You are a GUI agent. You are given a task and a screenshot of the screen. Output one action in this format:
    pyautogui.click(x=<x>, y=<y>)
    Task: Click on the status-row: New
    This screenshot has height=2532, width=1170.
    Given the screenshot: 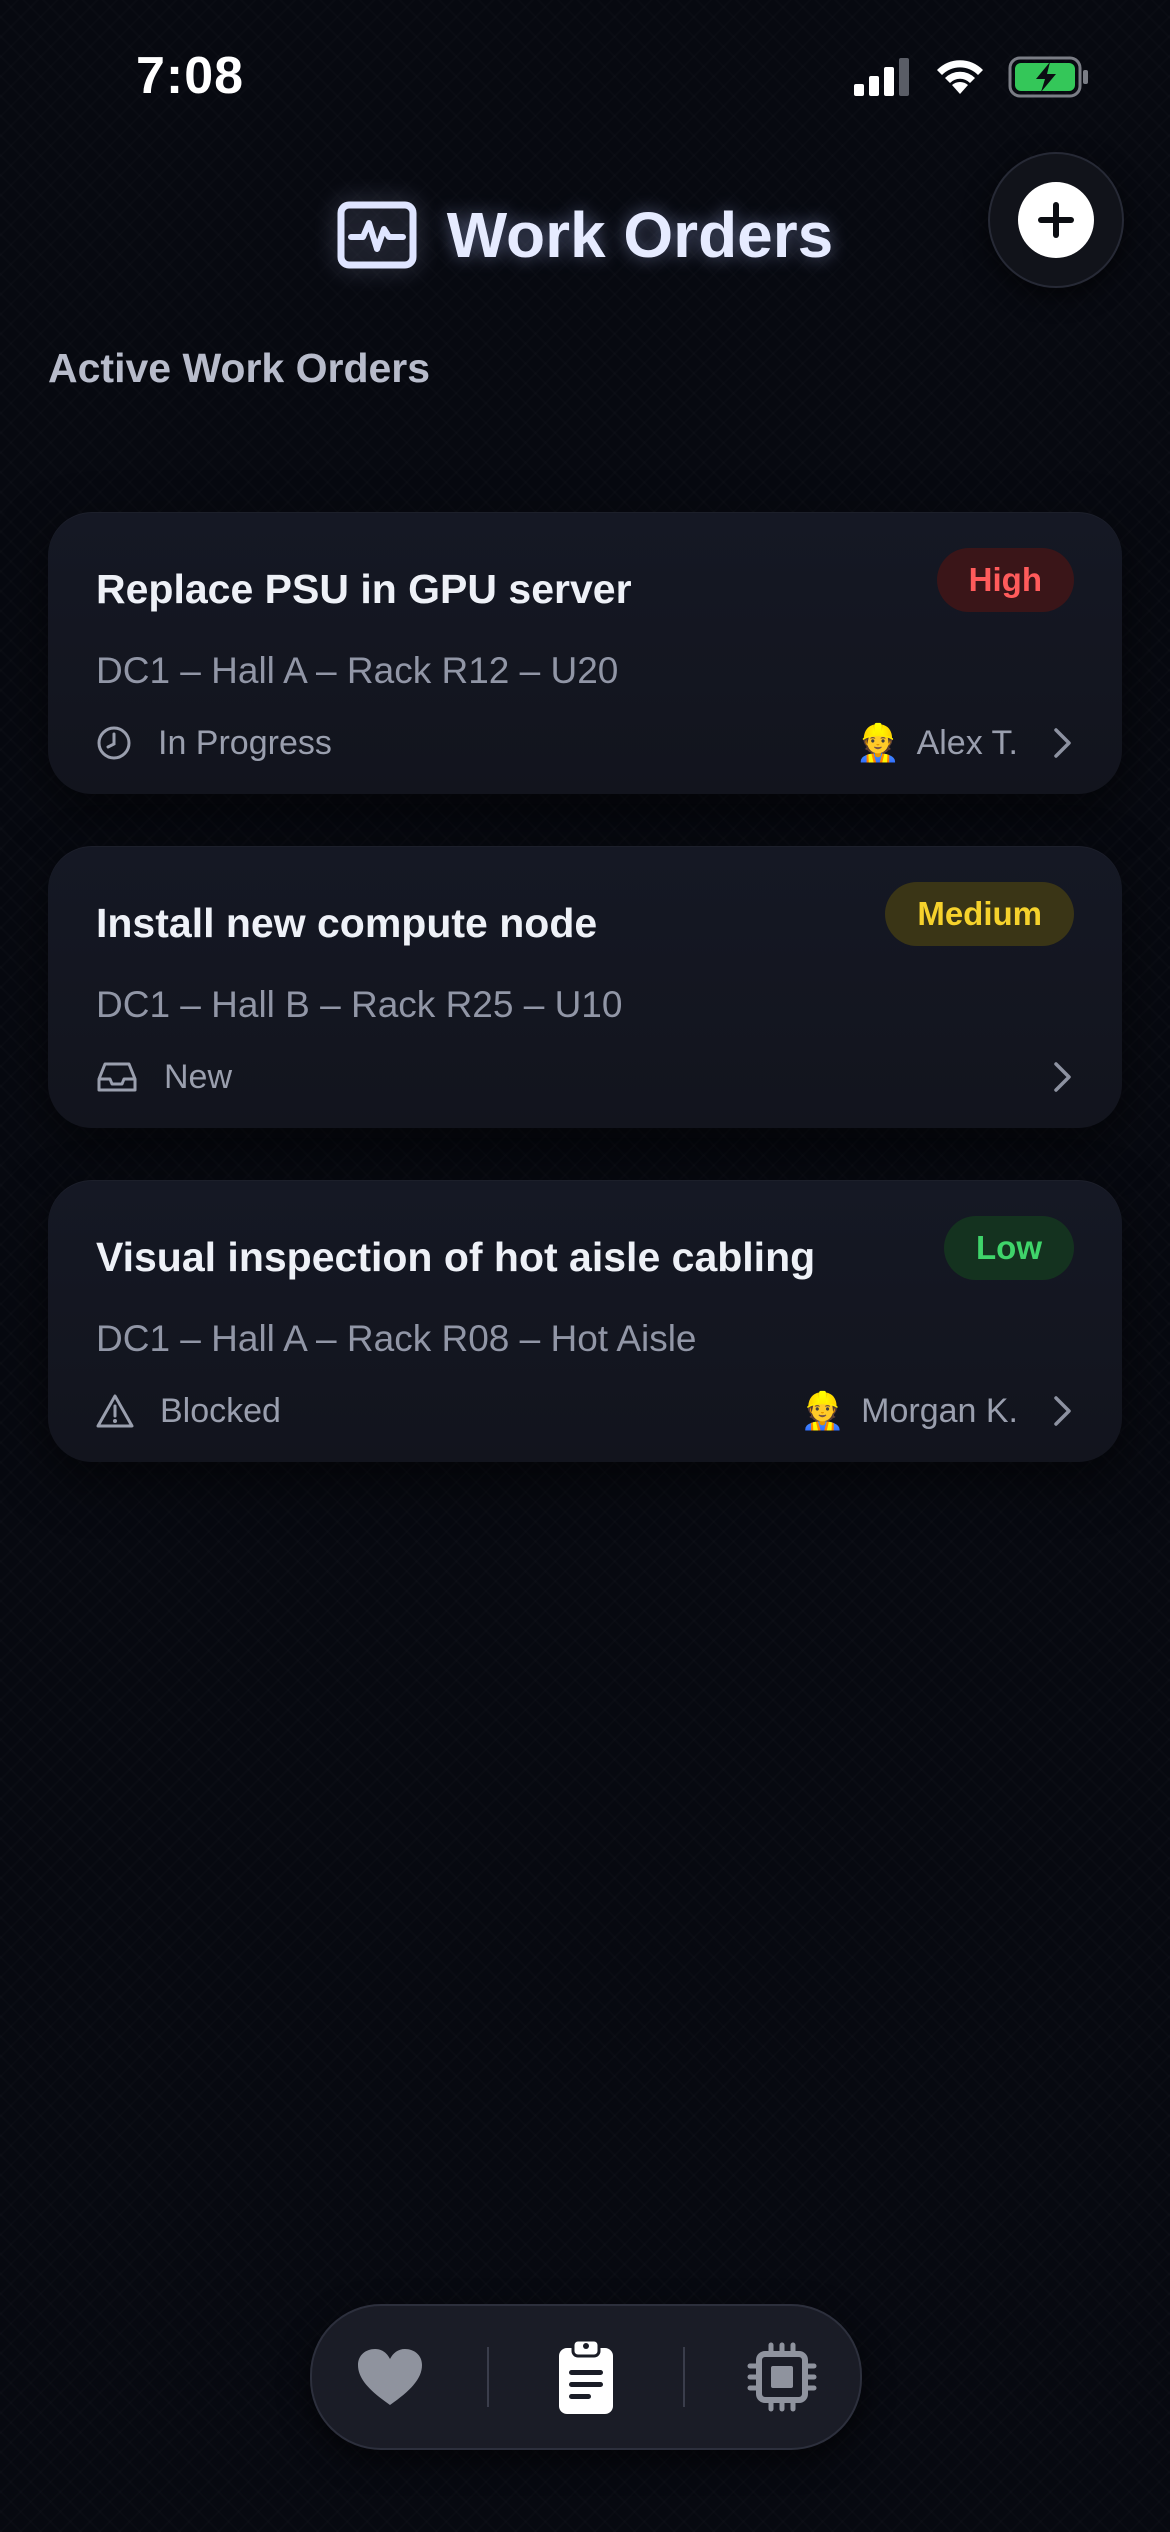 What is the action you would take?
    pyautogui.click(x=164, y=1077)
    